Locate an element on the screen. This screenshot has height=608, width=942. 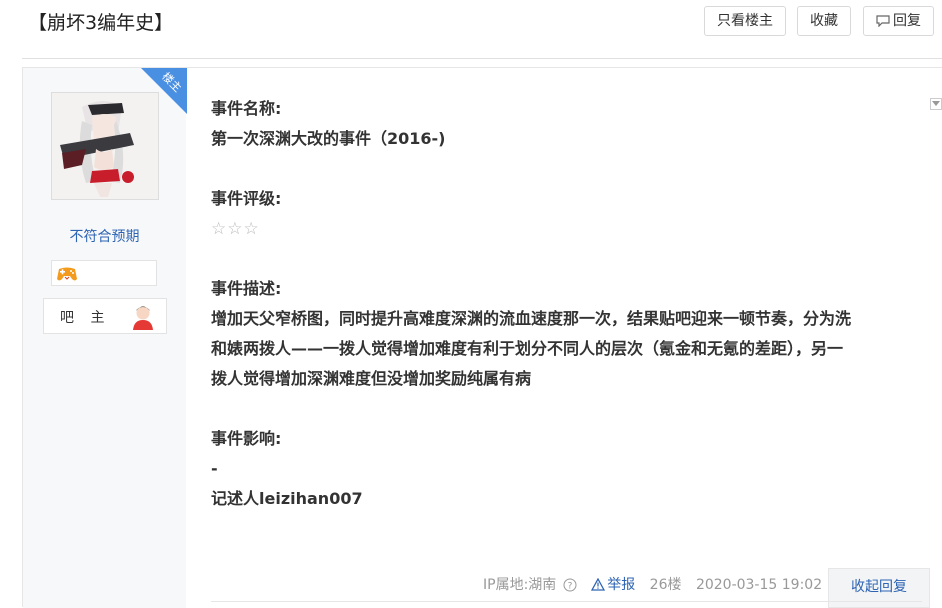
level-badge is located at coordinates (104, 273).